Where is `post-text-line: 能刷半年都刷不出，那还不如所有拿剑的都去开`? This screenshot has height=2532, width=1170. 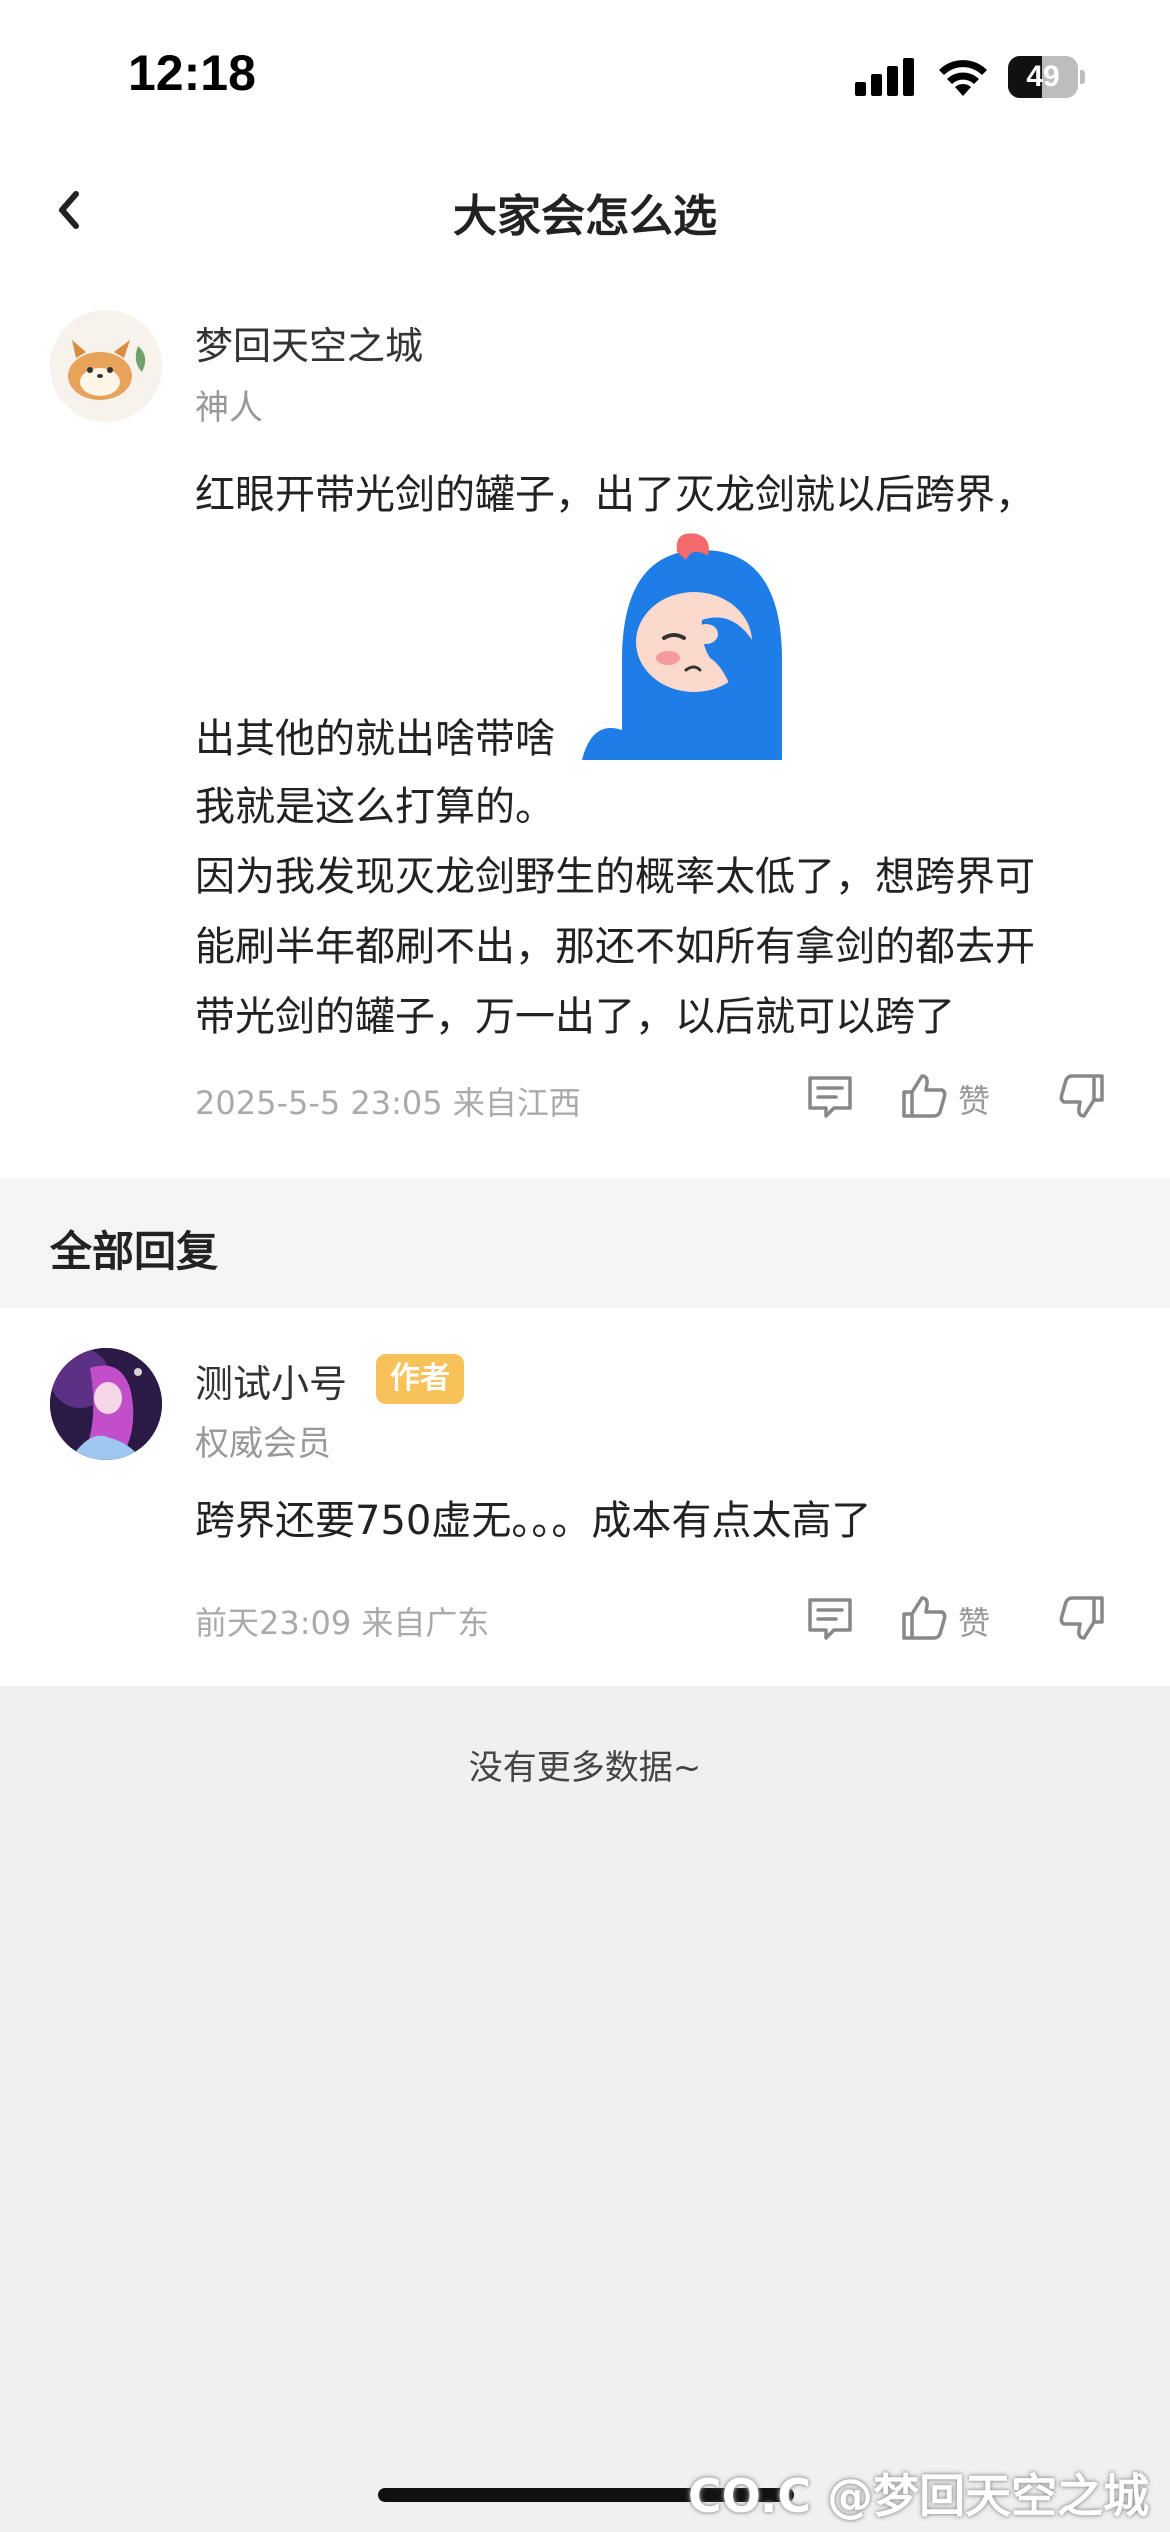 post-text-line: 能刷半年都刷不出，那还不如所有拿剑的都去开 is located at coordinates (615, 947).